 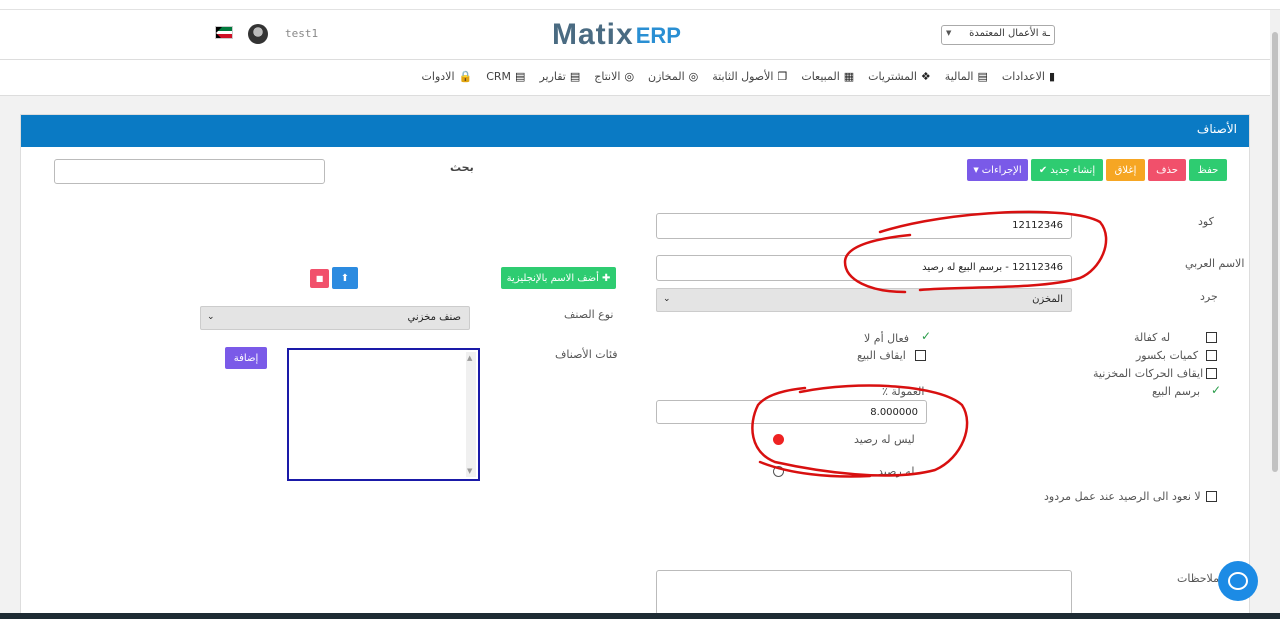 I want to click on nav-item-6: ◎ الانتاج, so click(x=614, y=76).